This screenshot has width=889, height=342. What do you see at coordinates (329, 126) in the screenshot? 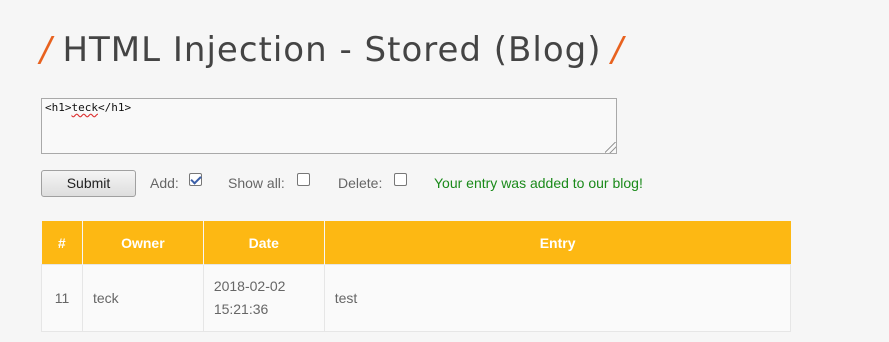
I see `blog-entry-textarea: <h1>teck</h1>` at bounding box center [329, 126].